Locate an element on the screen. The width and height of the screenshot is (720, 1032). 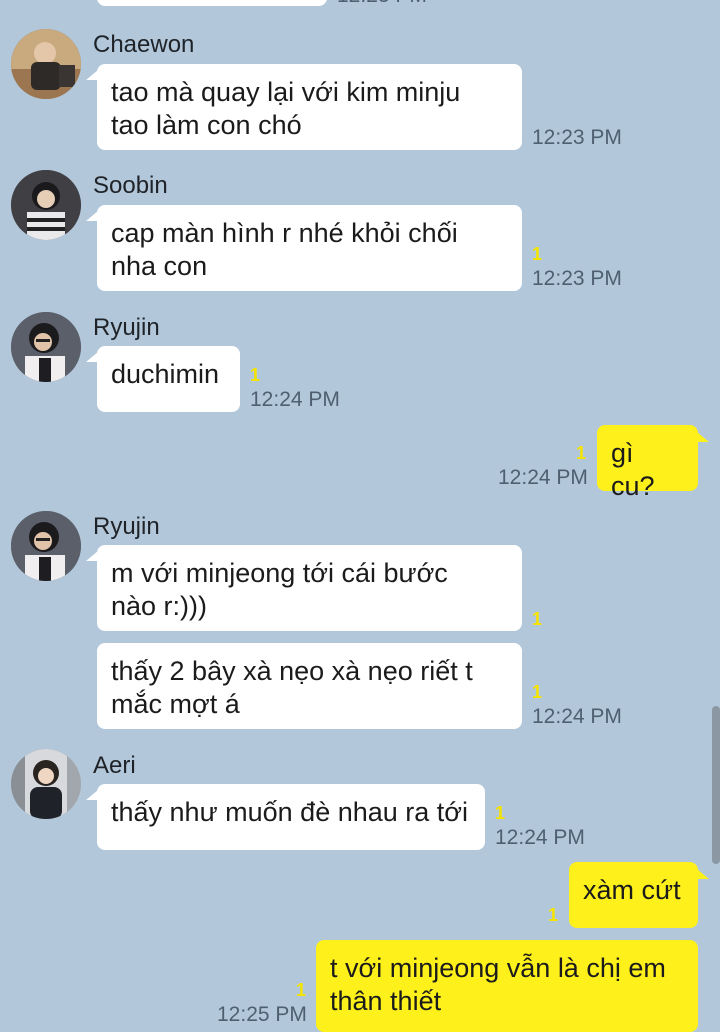
message-text: nào r:))) is located at coordinates (159, 606).